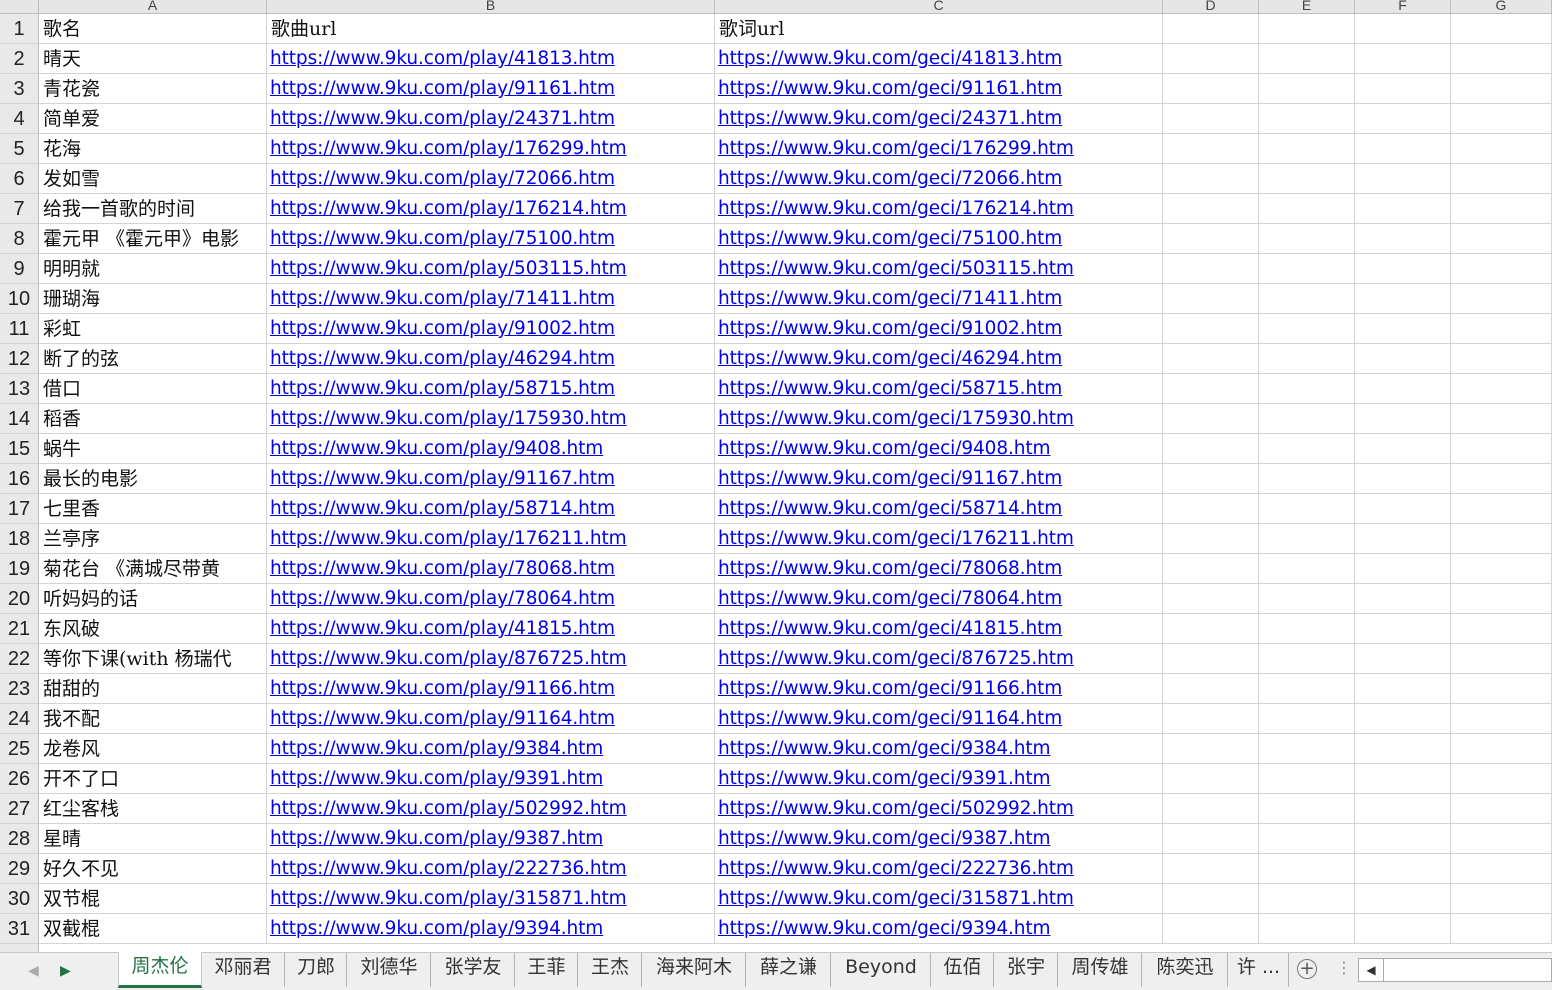  I want to click on add-sheet-icon: +, so click(1307, 969).